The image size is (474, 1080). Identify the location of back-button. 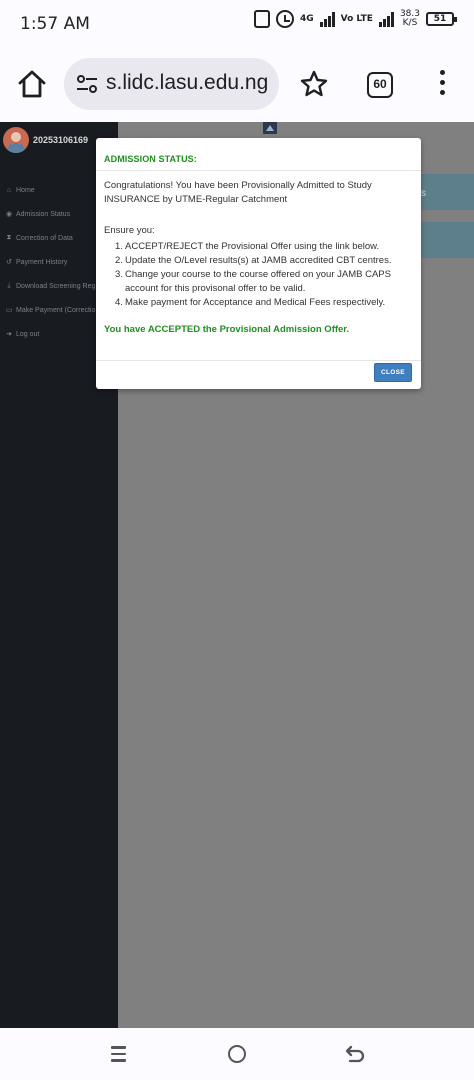
(355, 1054).